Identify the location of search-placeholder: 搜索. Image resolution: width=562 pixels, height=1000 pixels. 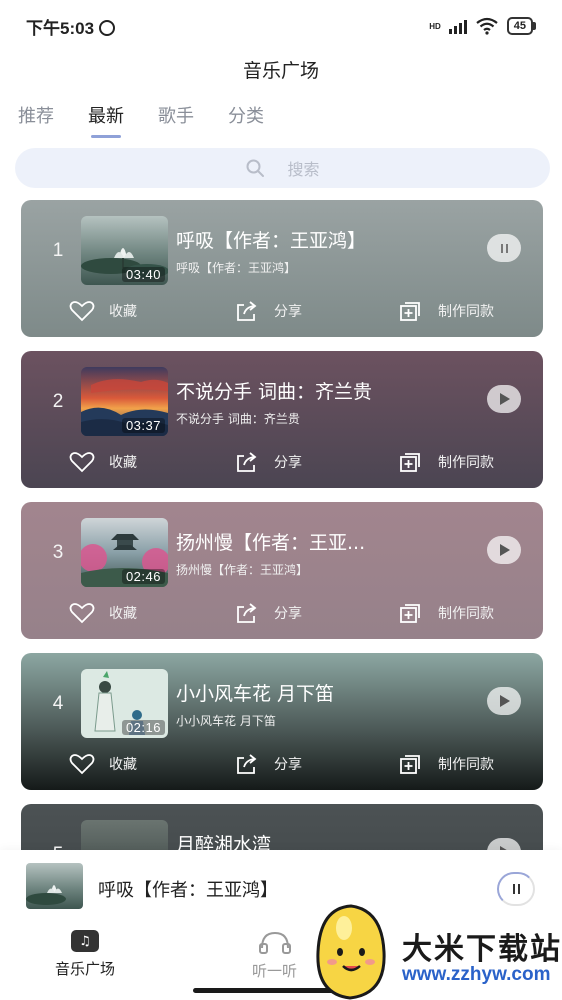
(303, 169).